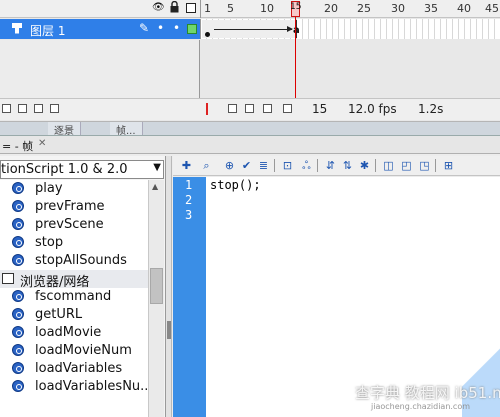 The height and width of the screenshot is (417, 500). I want to click on watermark-text: 查字典 教程网 ib51.net, so click(427, 393).